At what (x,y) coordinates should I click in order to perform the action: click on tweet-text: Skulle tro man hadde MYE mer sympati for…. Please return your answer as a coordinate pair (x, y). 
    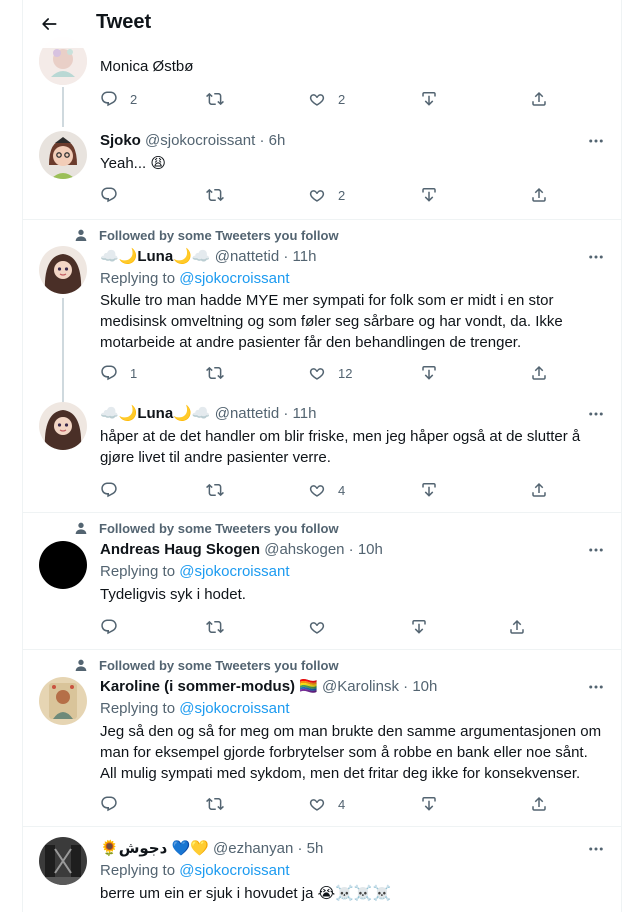
    Looking at the image, I should click on (331, 321).